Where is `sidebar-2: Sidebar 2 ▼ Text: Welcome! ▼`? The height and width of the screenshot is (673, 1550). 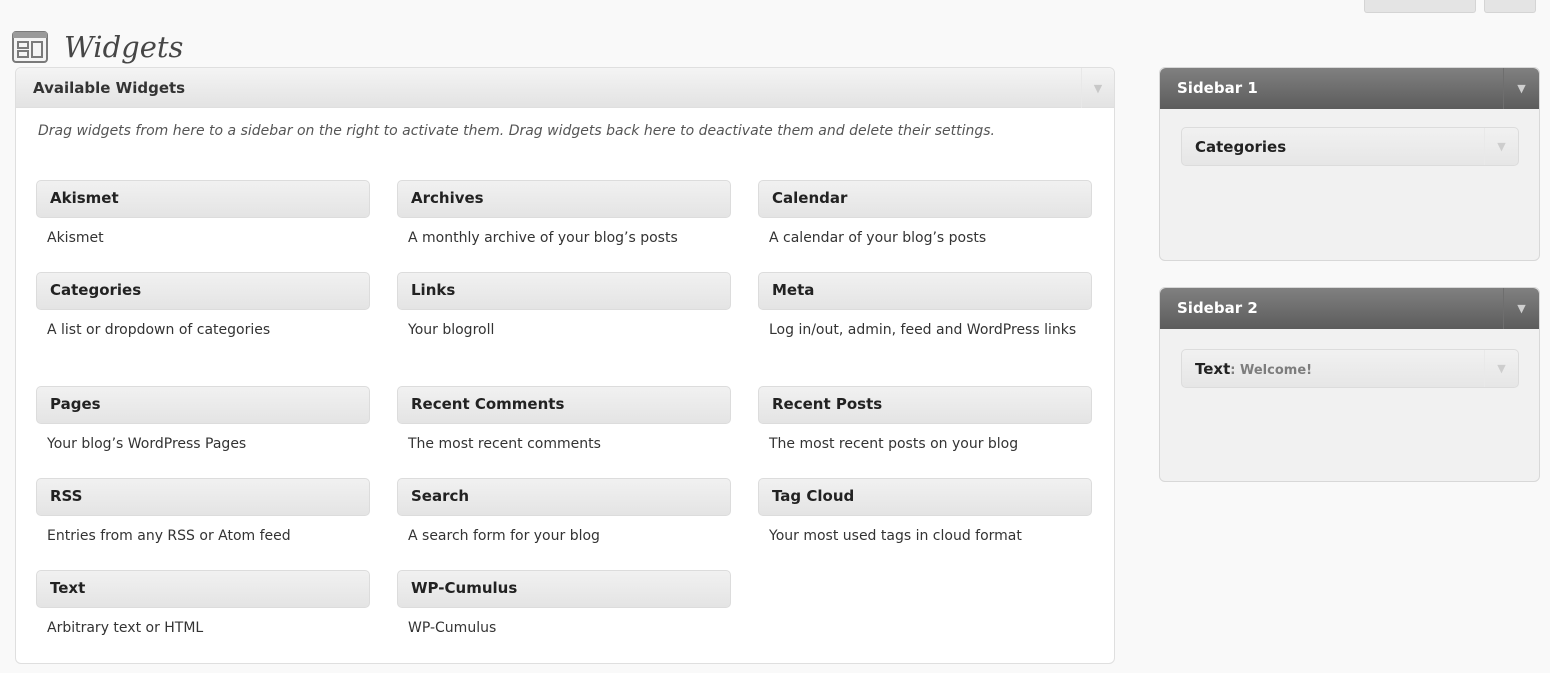 sidebar-2: Sidebar 2 ▼ Text: Welcome! ▼ is located at coordinates (1349, 384).